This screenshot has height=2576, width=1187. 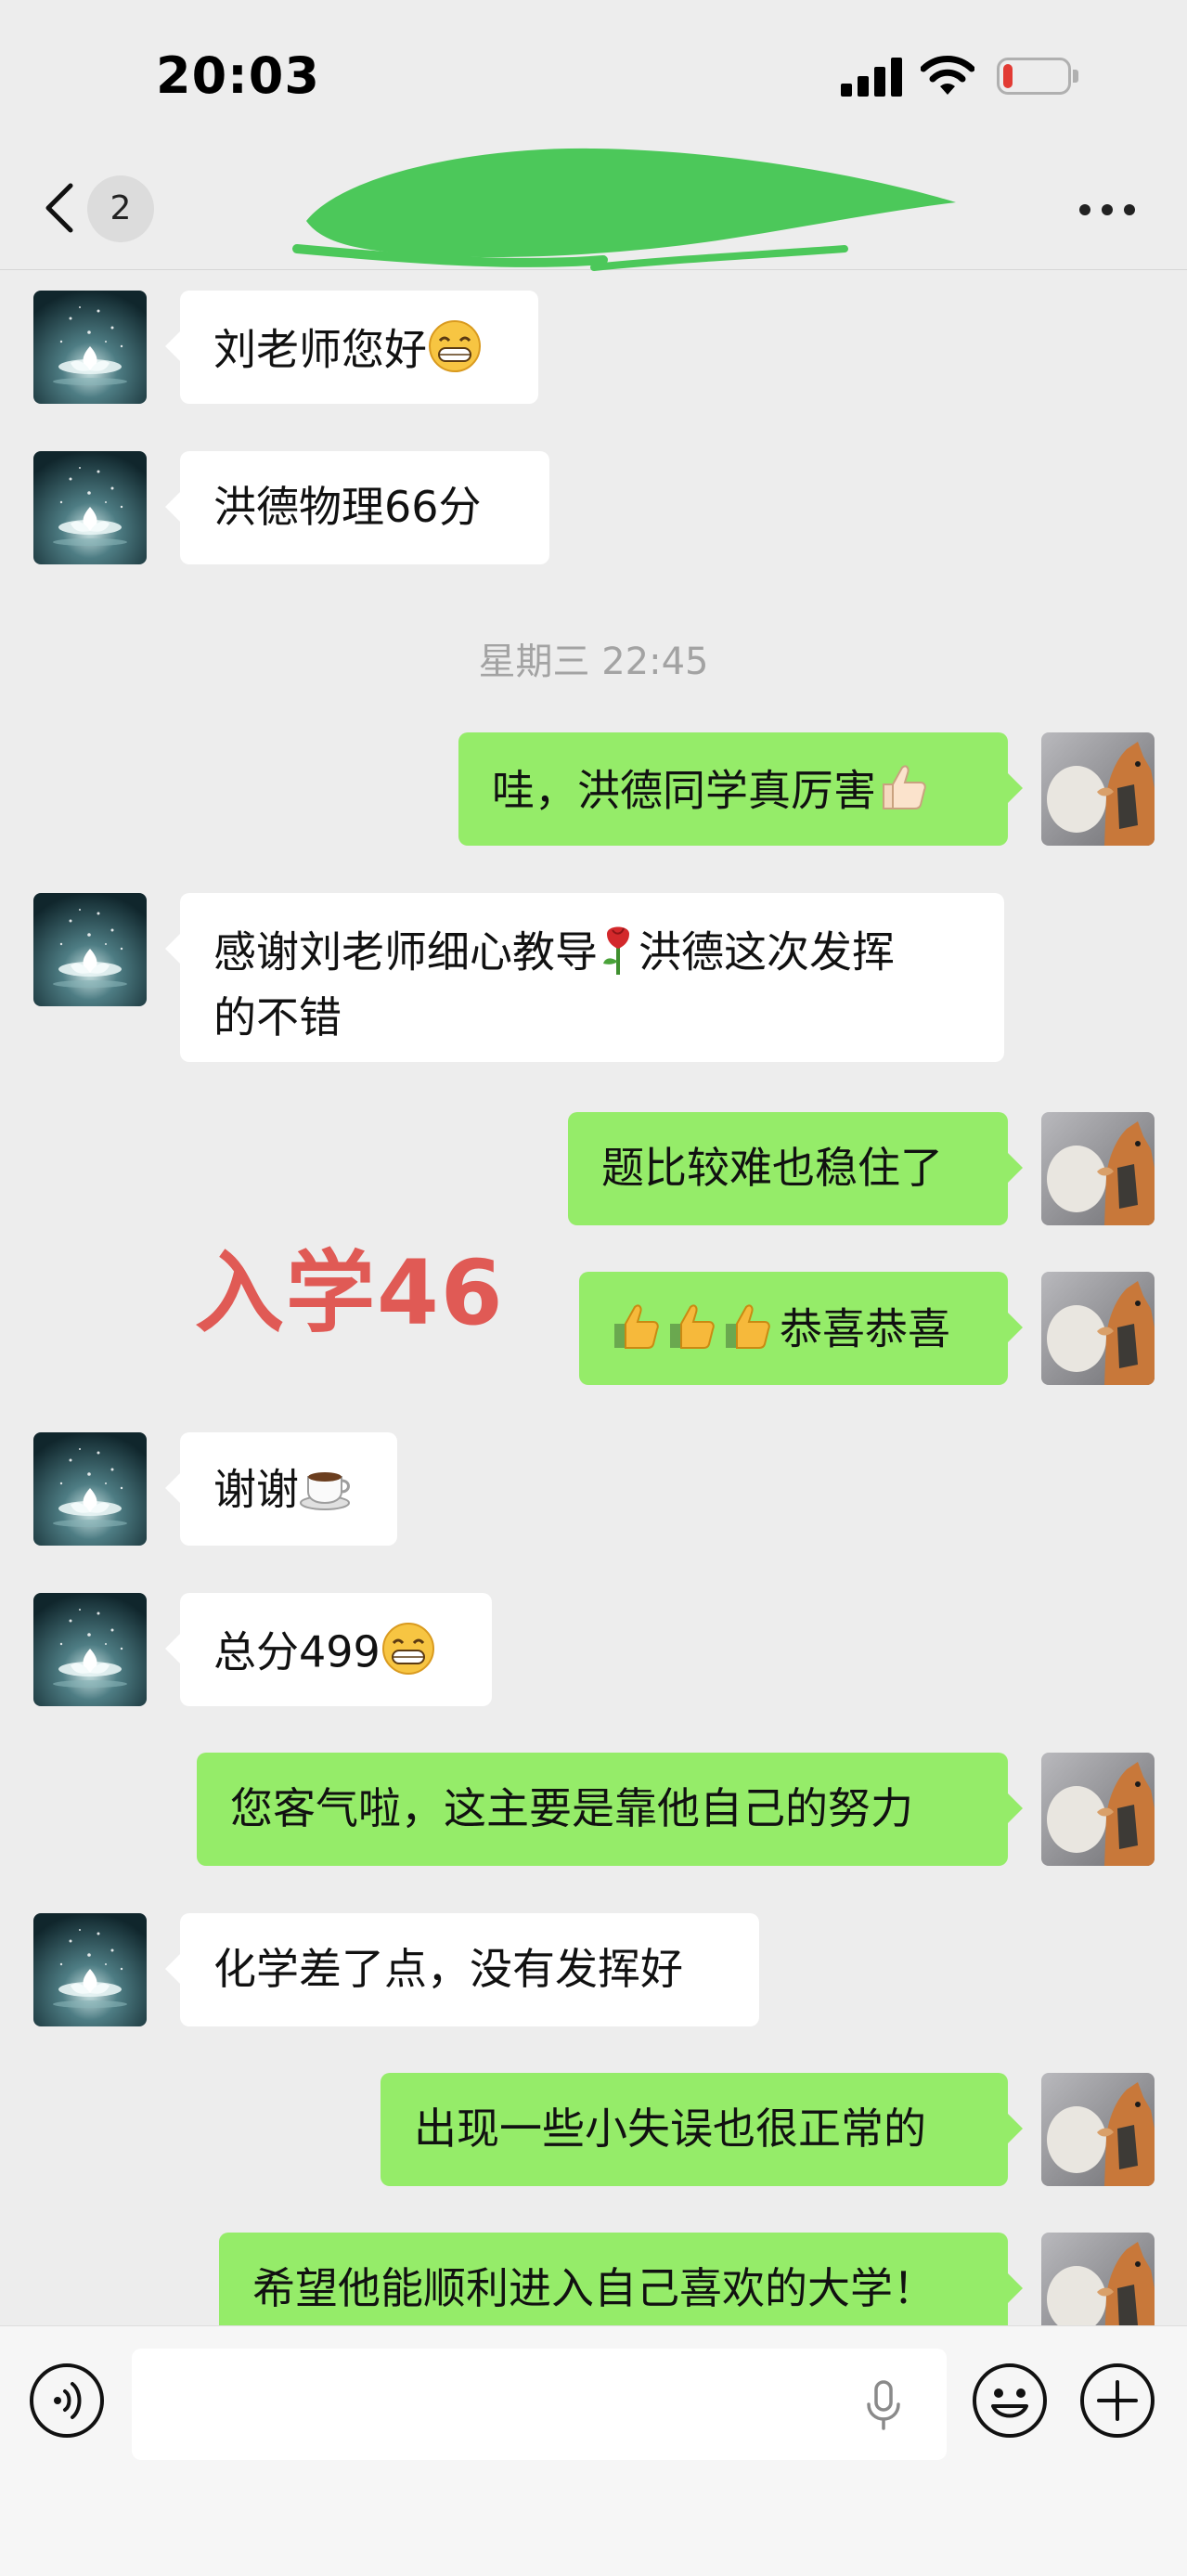 I want to click on incoming-message: 谢谢, so click(x=281, y=1489).